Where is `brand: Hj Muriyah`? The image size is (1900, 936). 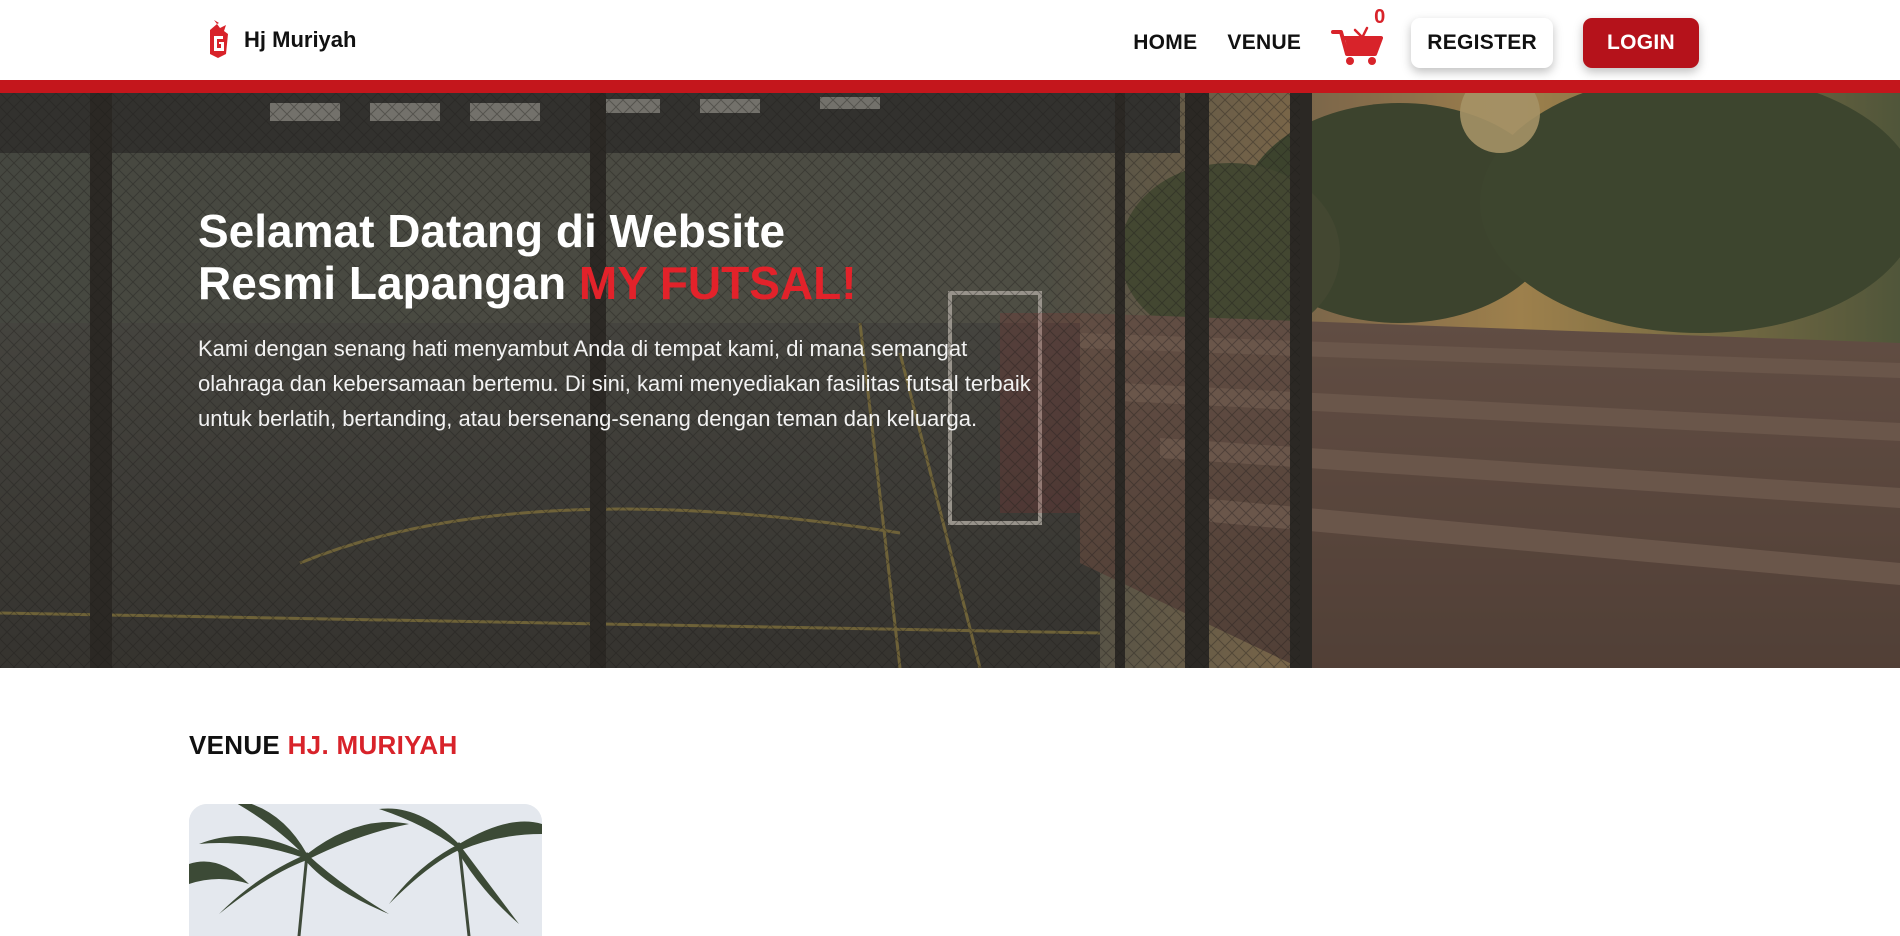 brand: Hj Muriyah is located at coordinates (280, 40).